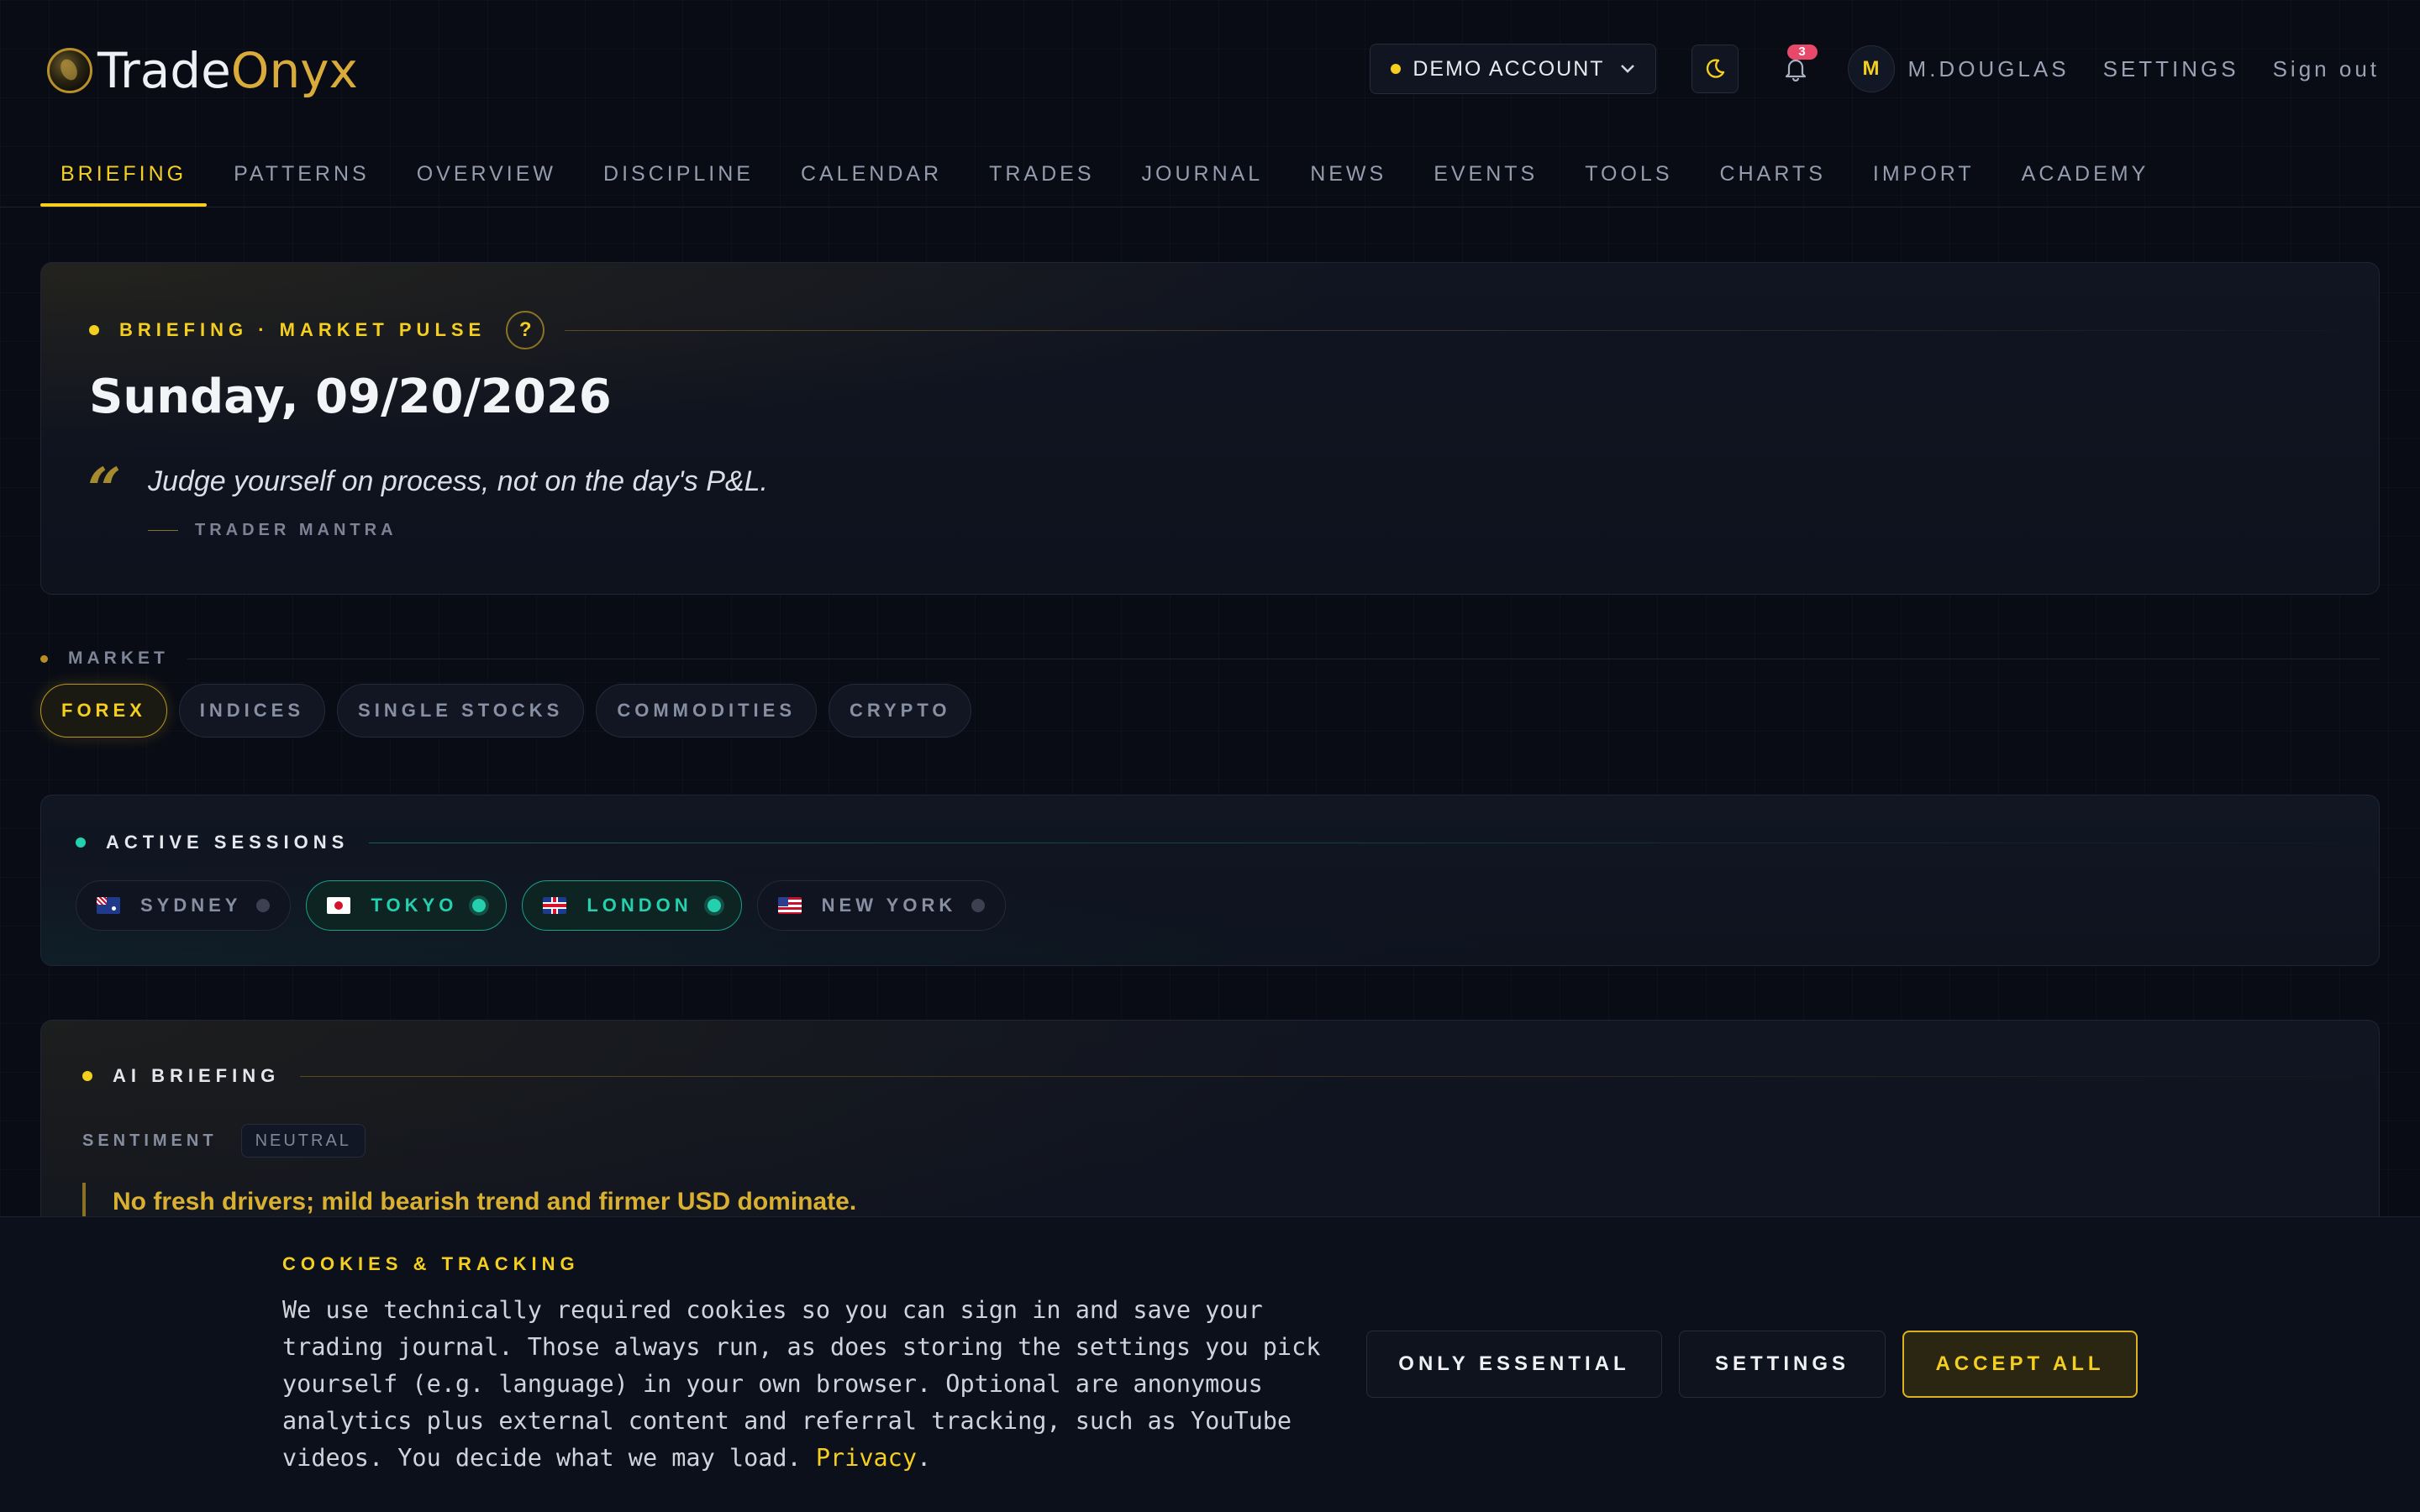 This screenshot has height=1512, width=2420. What do you see at coordinates (639, 905) in the screenshot?
I see `session-name: LONDON` at bounding box center [639, 905].